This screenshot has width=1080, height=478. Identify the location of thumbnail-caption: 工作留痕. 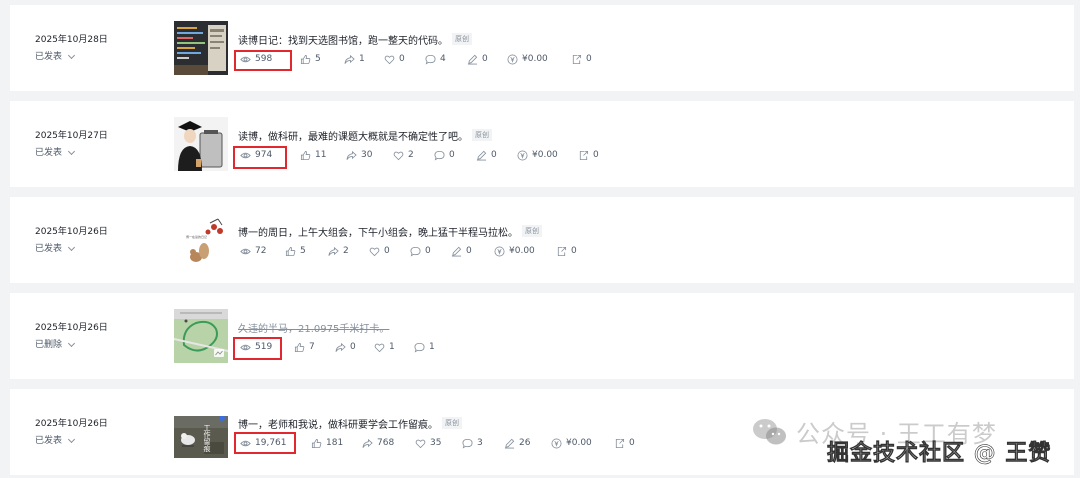
(207, 438).